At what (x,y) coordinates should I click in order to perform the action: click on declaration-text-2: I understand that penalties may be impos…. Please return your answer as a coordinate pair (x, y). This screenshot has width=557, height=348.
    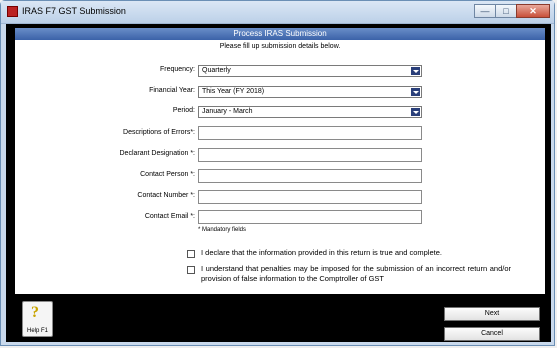
    Looking at the image, I should click on (356, 273).